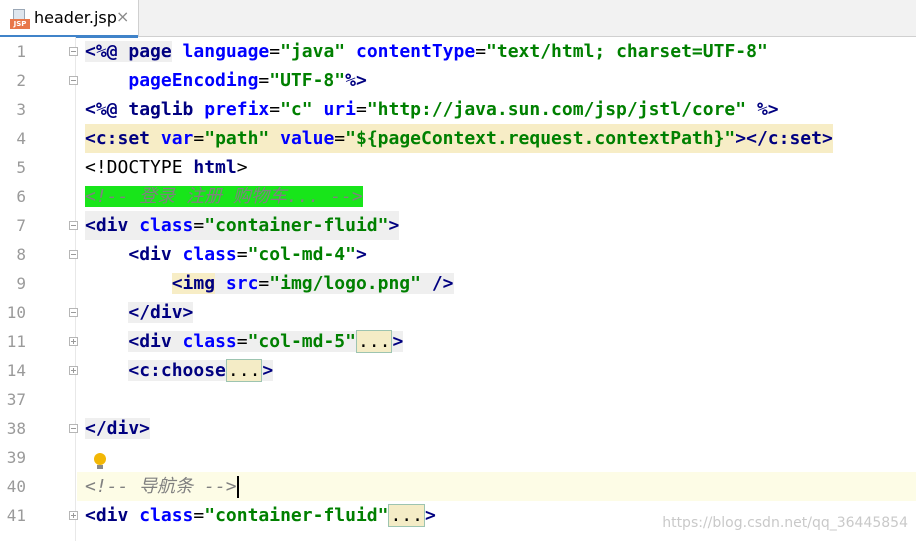  Describe the element at coordinates (247, 80) in the screenshot. I see `code-line: pageEncoding="UTF-8"%>` at that location.